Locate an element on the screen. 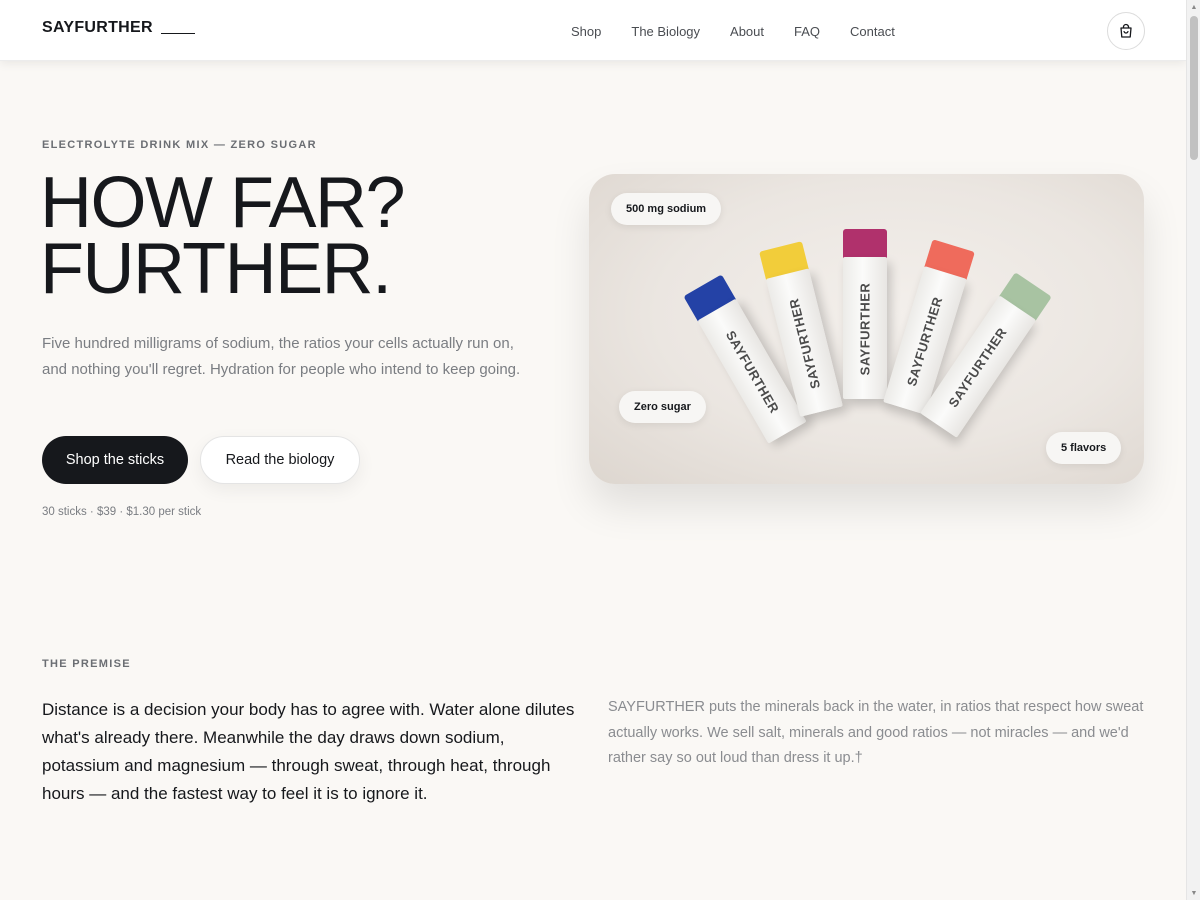 Image resolution: width=1200 pixels, height=900 pixels. hero-eyebrow: ELECTROLYTE DRINK MIX — ZERO SUGAR is located at coordinates (179, 145).